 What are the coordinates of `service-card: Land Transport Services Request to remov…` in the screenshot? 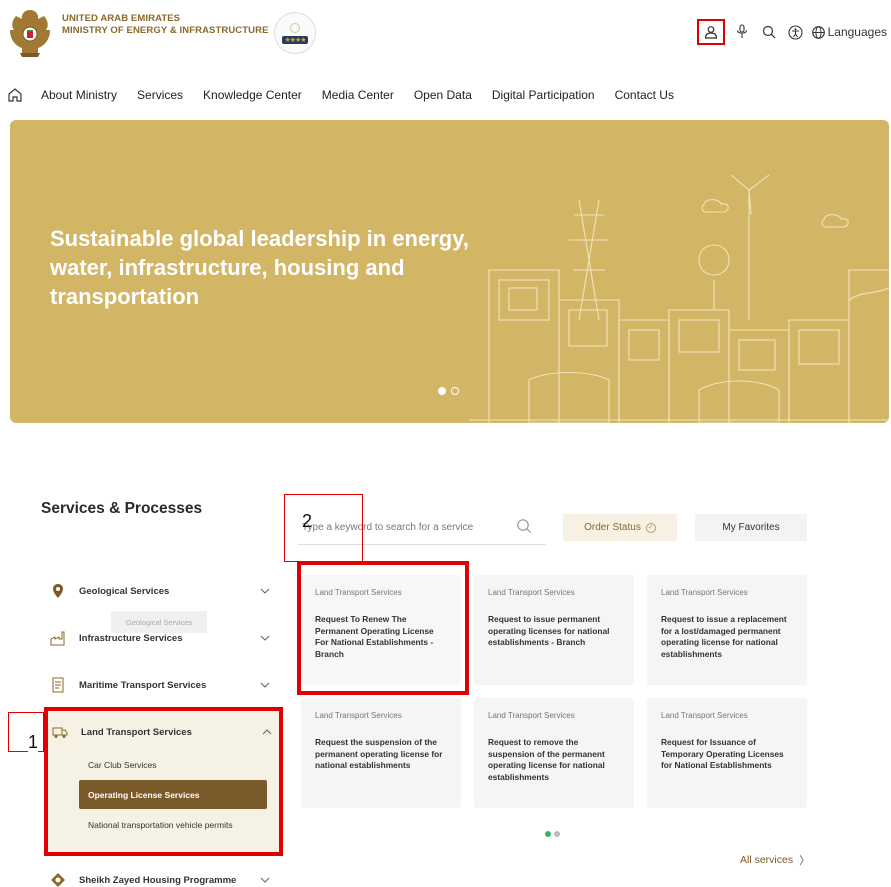 It's located at (554, 753).